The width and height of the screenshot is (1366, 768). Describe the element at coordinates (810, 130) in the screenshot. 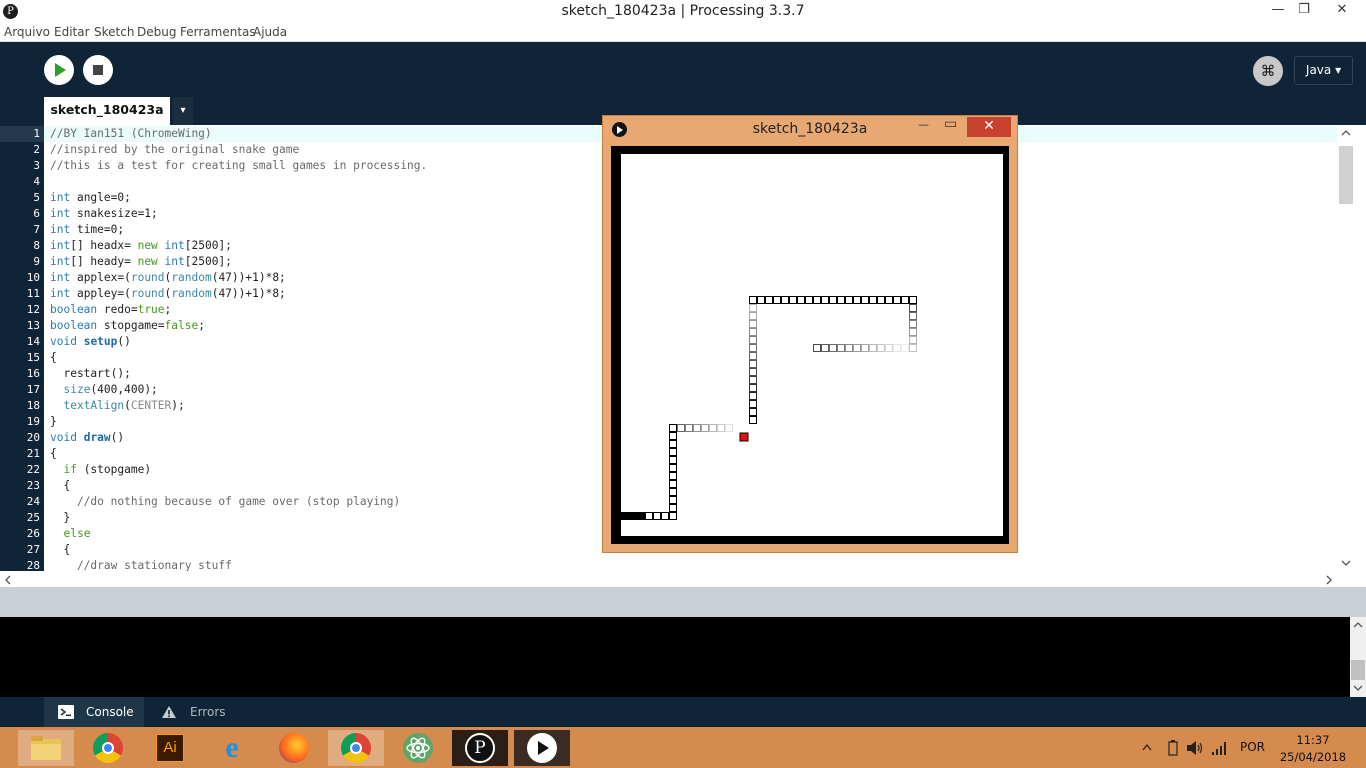

I see `sketch-title-bar: sketch_180423a — ▭ ✕` at that location.